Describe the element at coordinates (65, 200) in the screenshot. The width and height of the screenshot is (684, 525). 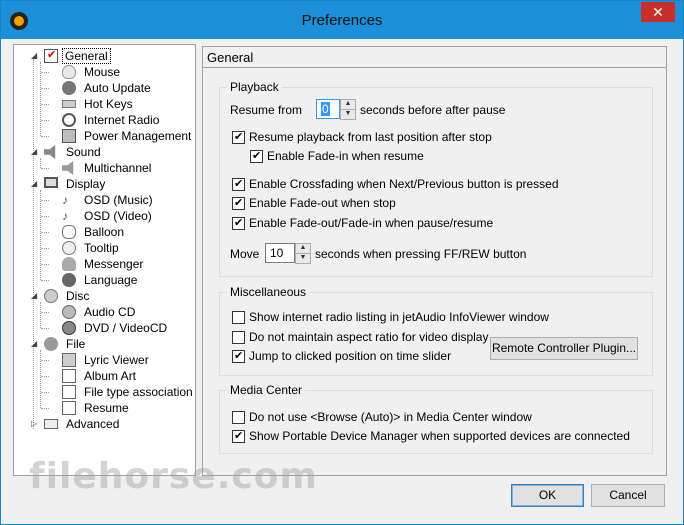
I see `osd-music-icon: ♪` at that location.